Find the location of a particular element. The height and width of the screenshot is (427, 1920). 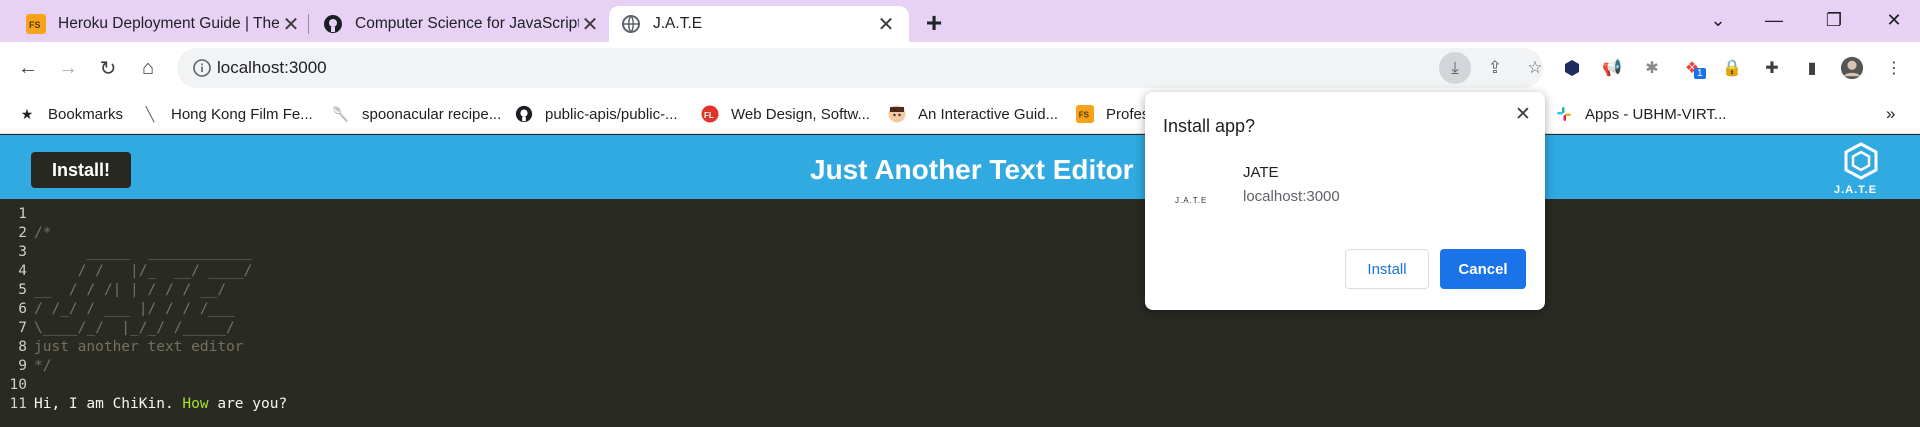

star-icon: ★ is located at coordinates (27, 113).